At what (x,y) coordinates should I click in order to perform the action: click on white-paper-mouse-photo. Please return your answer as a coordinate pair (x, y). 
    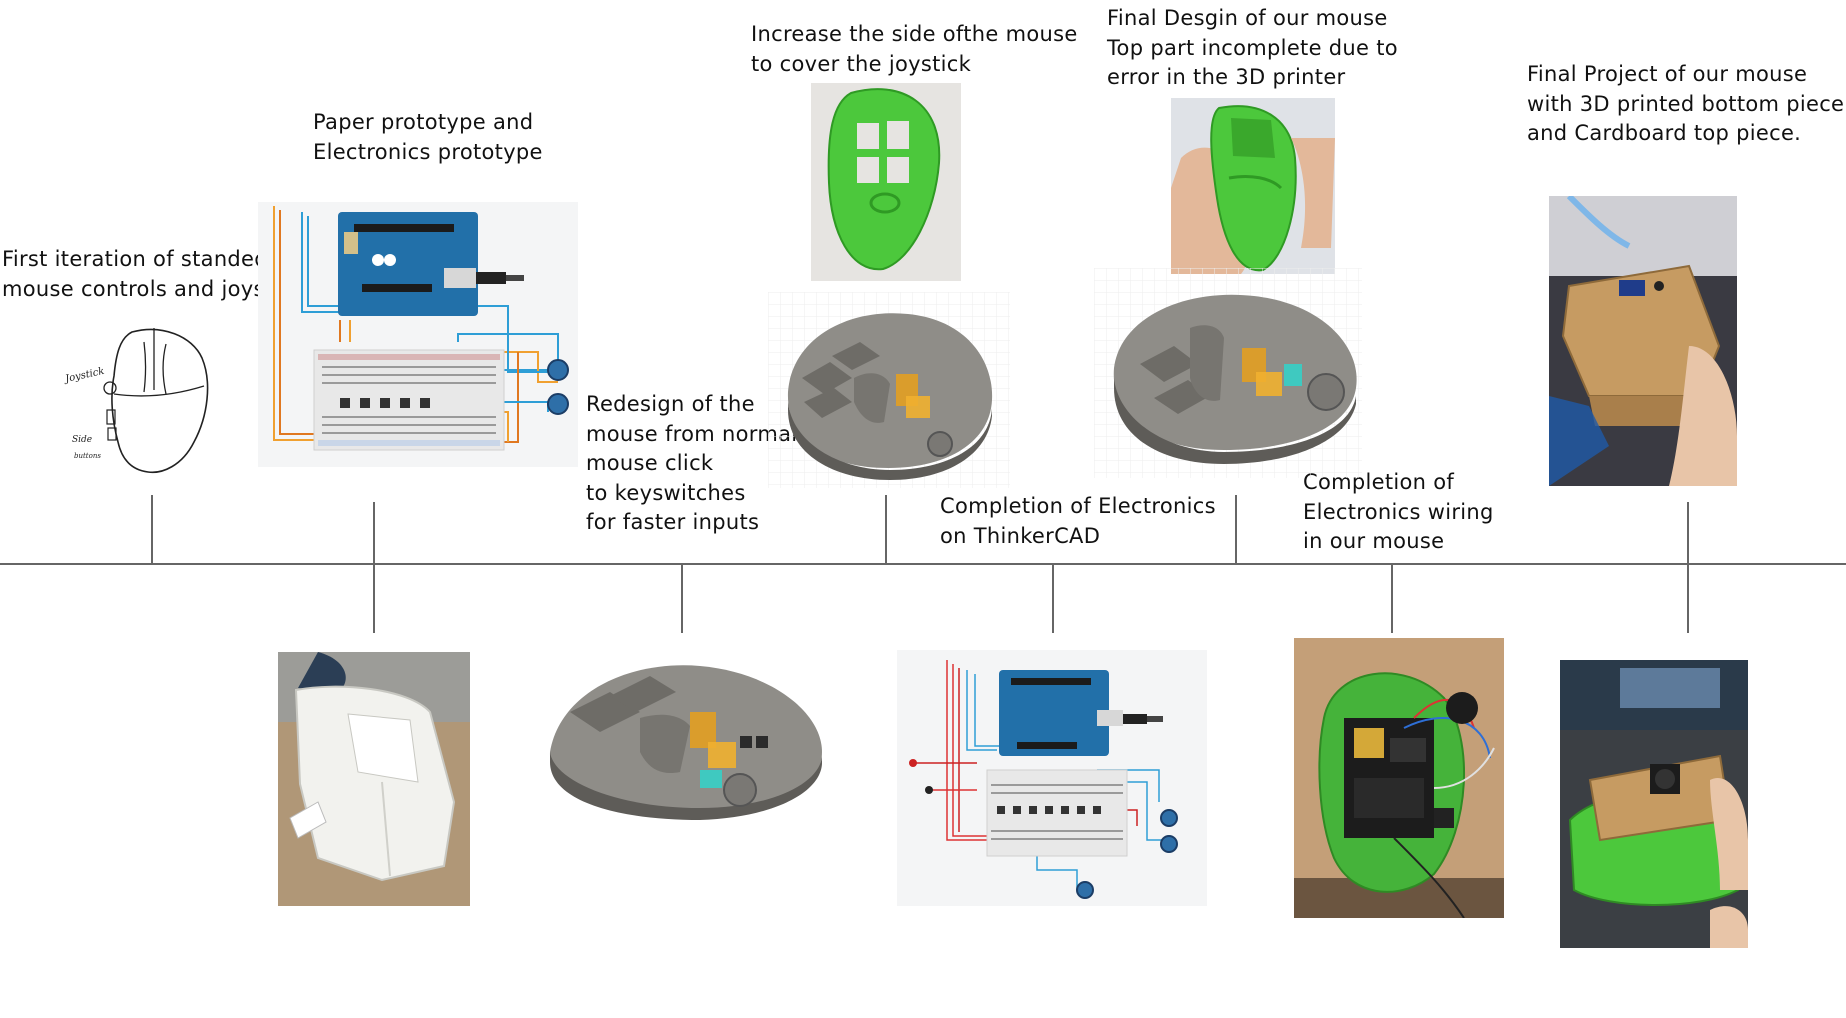
    Looking at the image, I should click on (374, 779).